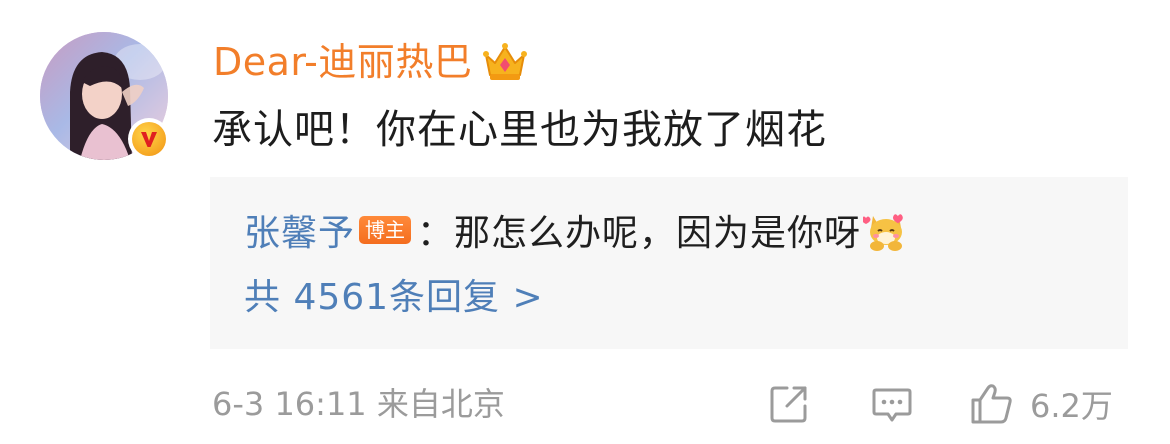  I want to click on vip-badge, so click(149, 139).